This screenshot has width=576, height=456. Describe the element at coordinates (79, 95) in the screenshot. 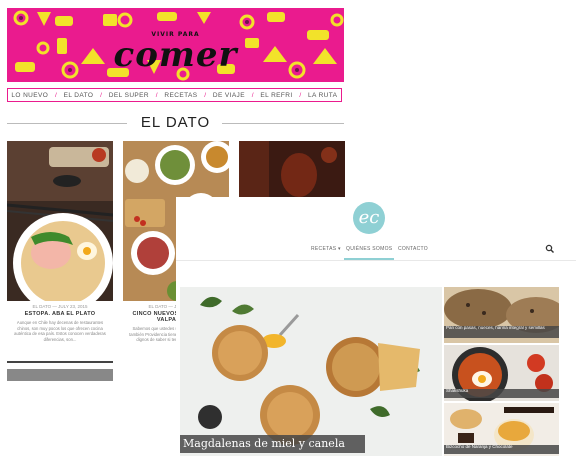

I see `nav-item-el-dato: EL DATO` at that location.